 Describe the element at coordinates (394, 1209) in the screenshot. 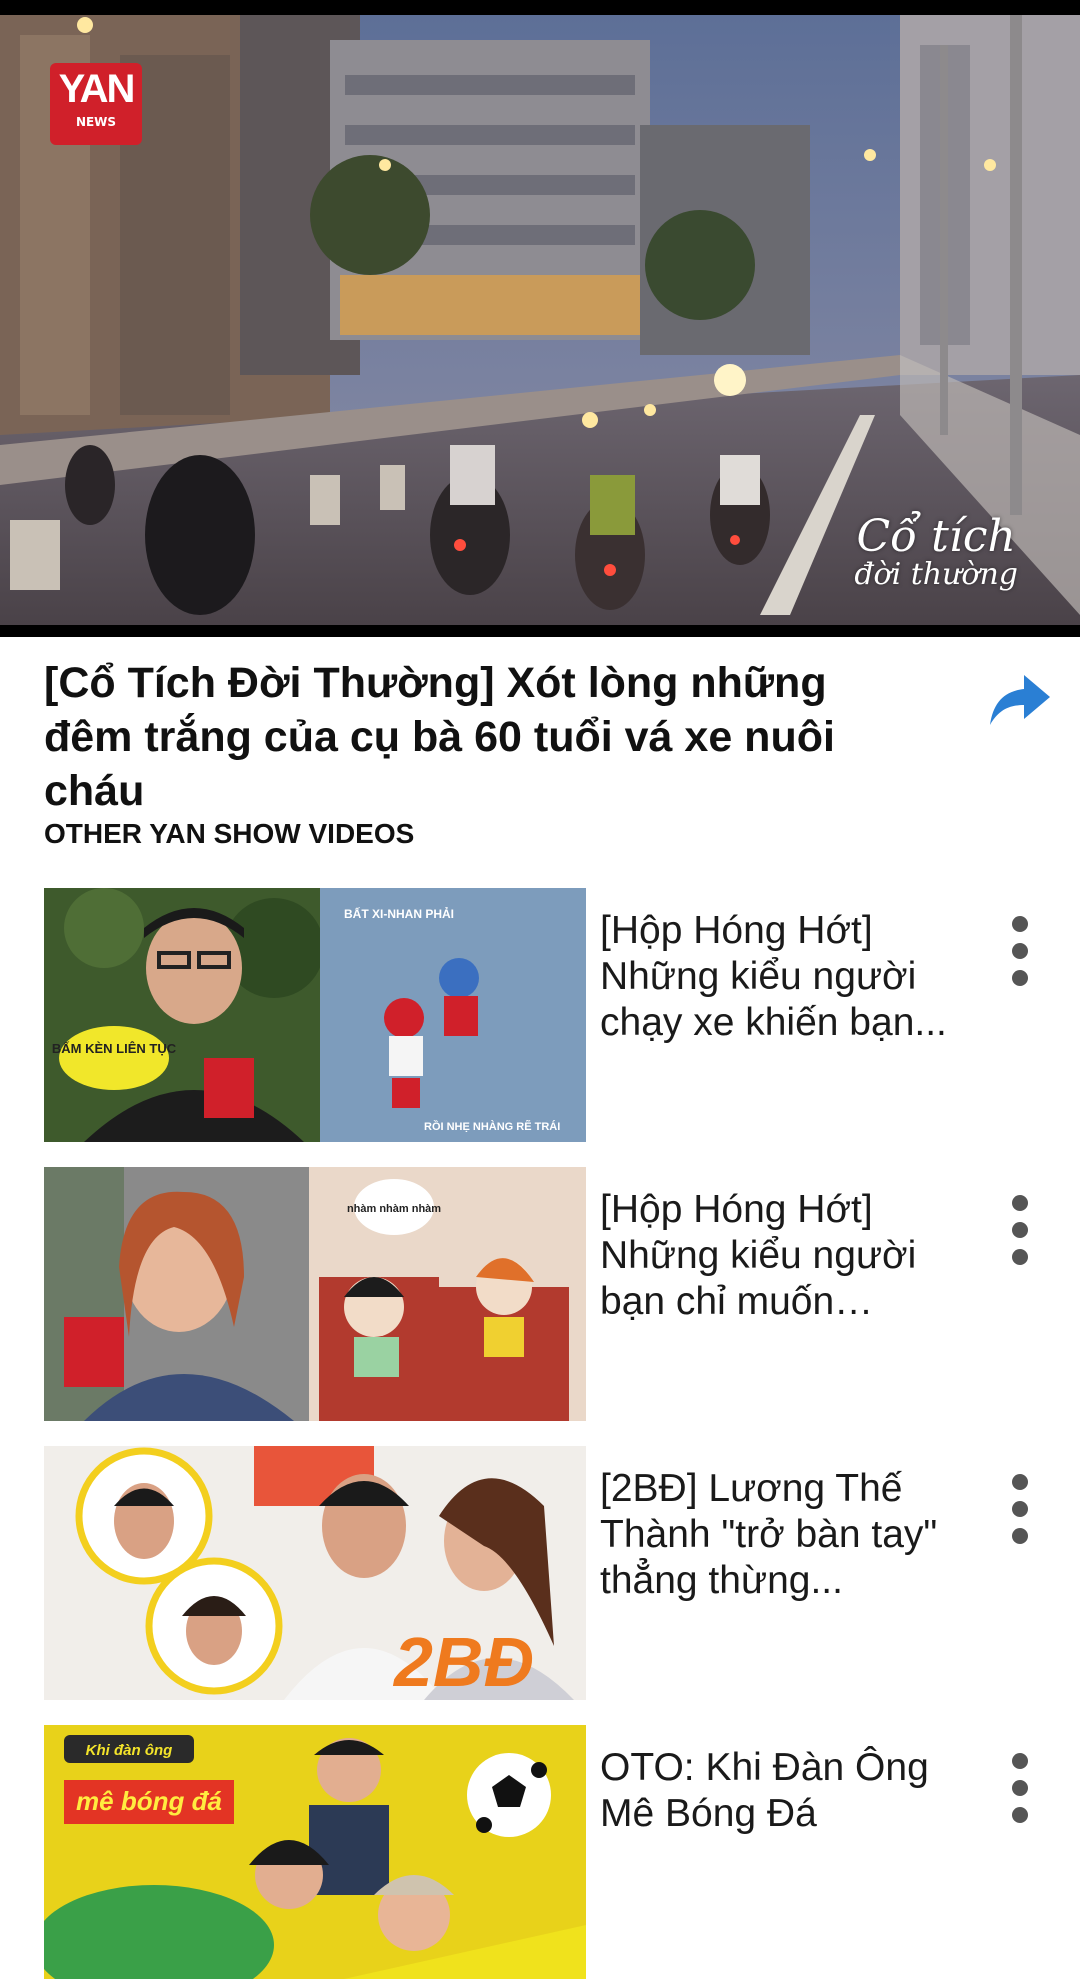

I see `thumb-caption: nhàm nhàm nhàm` at that location.